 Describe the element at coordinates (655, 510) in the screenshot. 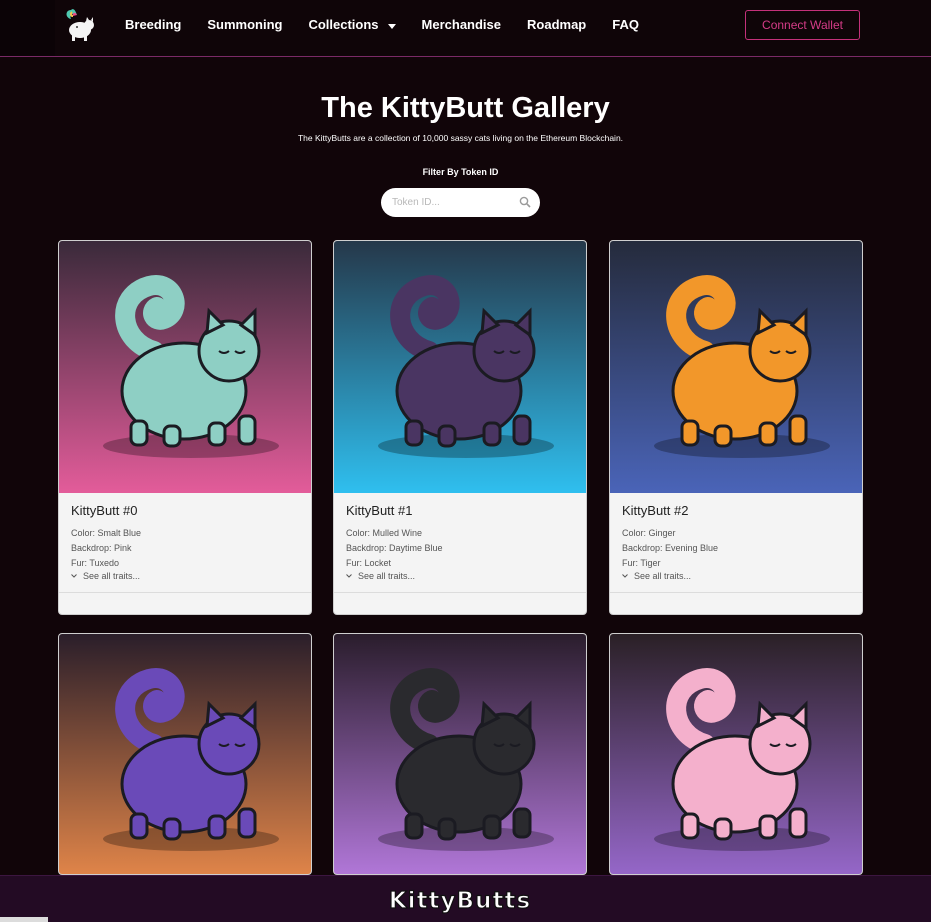

I see `card-title: KittyButt #2` at that location.